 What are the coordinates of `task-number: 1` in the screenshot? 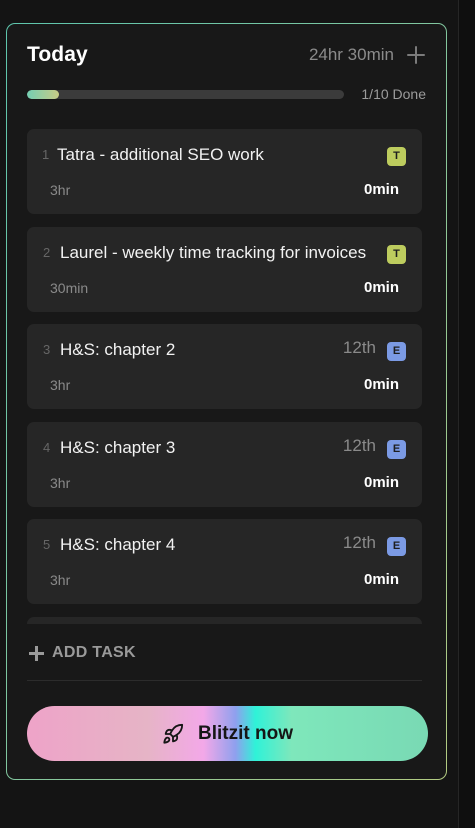 It's located at (46, 154).